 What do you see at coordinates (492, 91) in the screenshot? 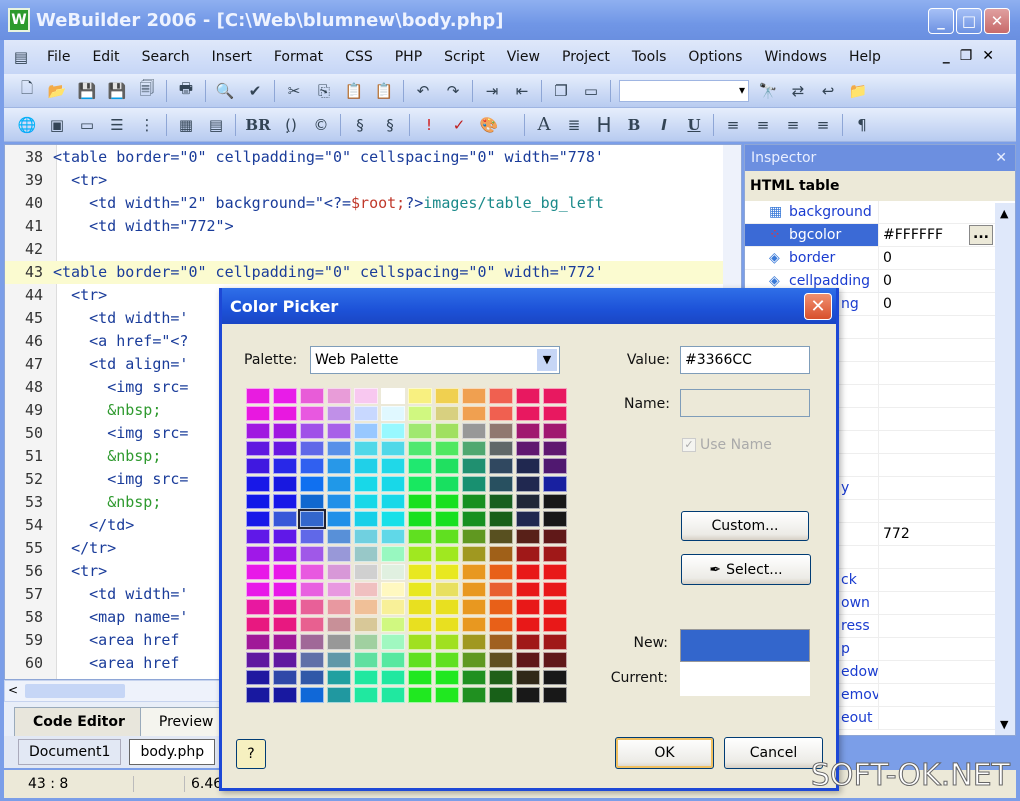
I see `indent-icon: ⇥` at bounding box center [492, 91].